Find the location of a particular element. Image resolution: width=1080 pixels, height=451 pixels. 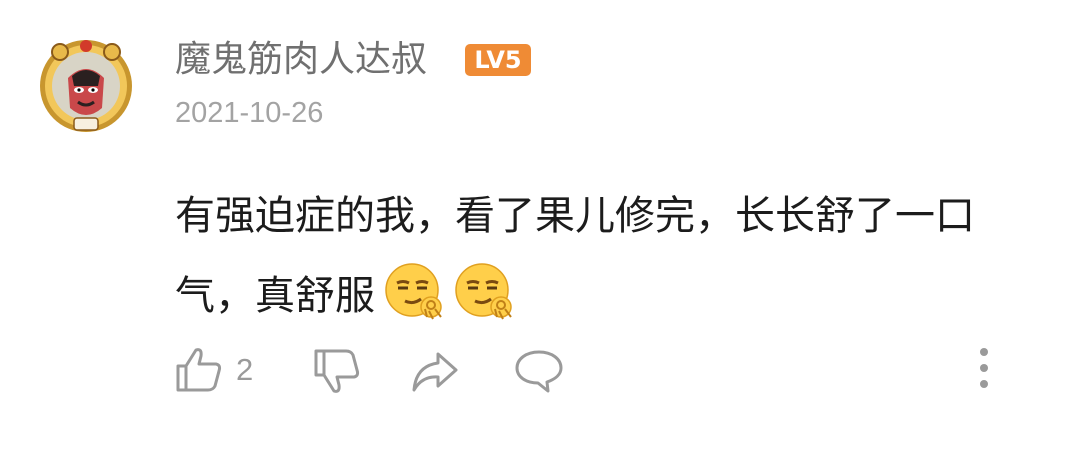

more-vertical-icon is located at coordinates (984, 369).